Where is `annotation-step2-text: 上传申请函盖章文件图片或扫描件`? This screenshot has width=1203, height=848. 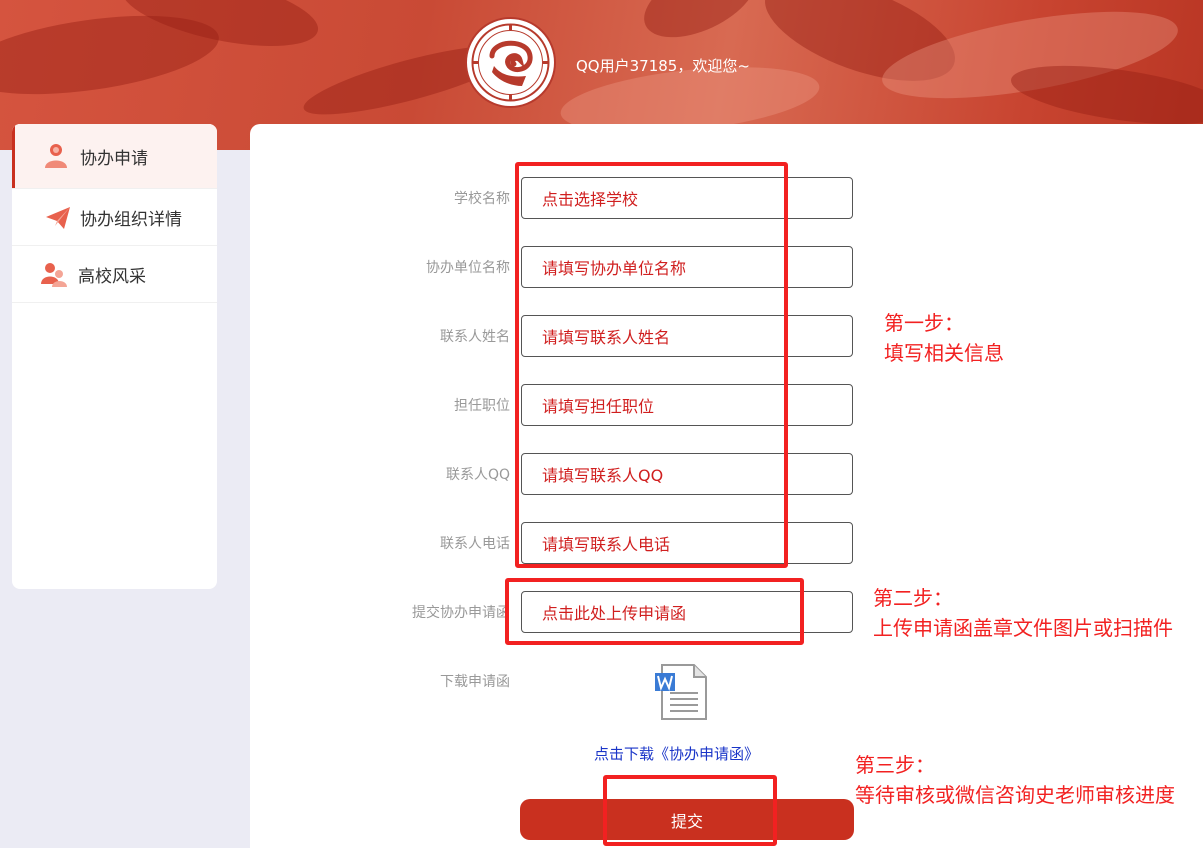 annotation-step2-text: 上传申请函盖章文件图片或扫描件 is located at coordinates (1023, 628).